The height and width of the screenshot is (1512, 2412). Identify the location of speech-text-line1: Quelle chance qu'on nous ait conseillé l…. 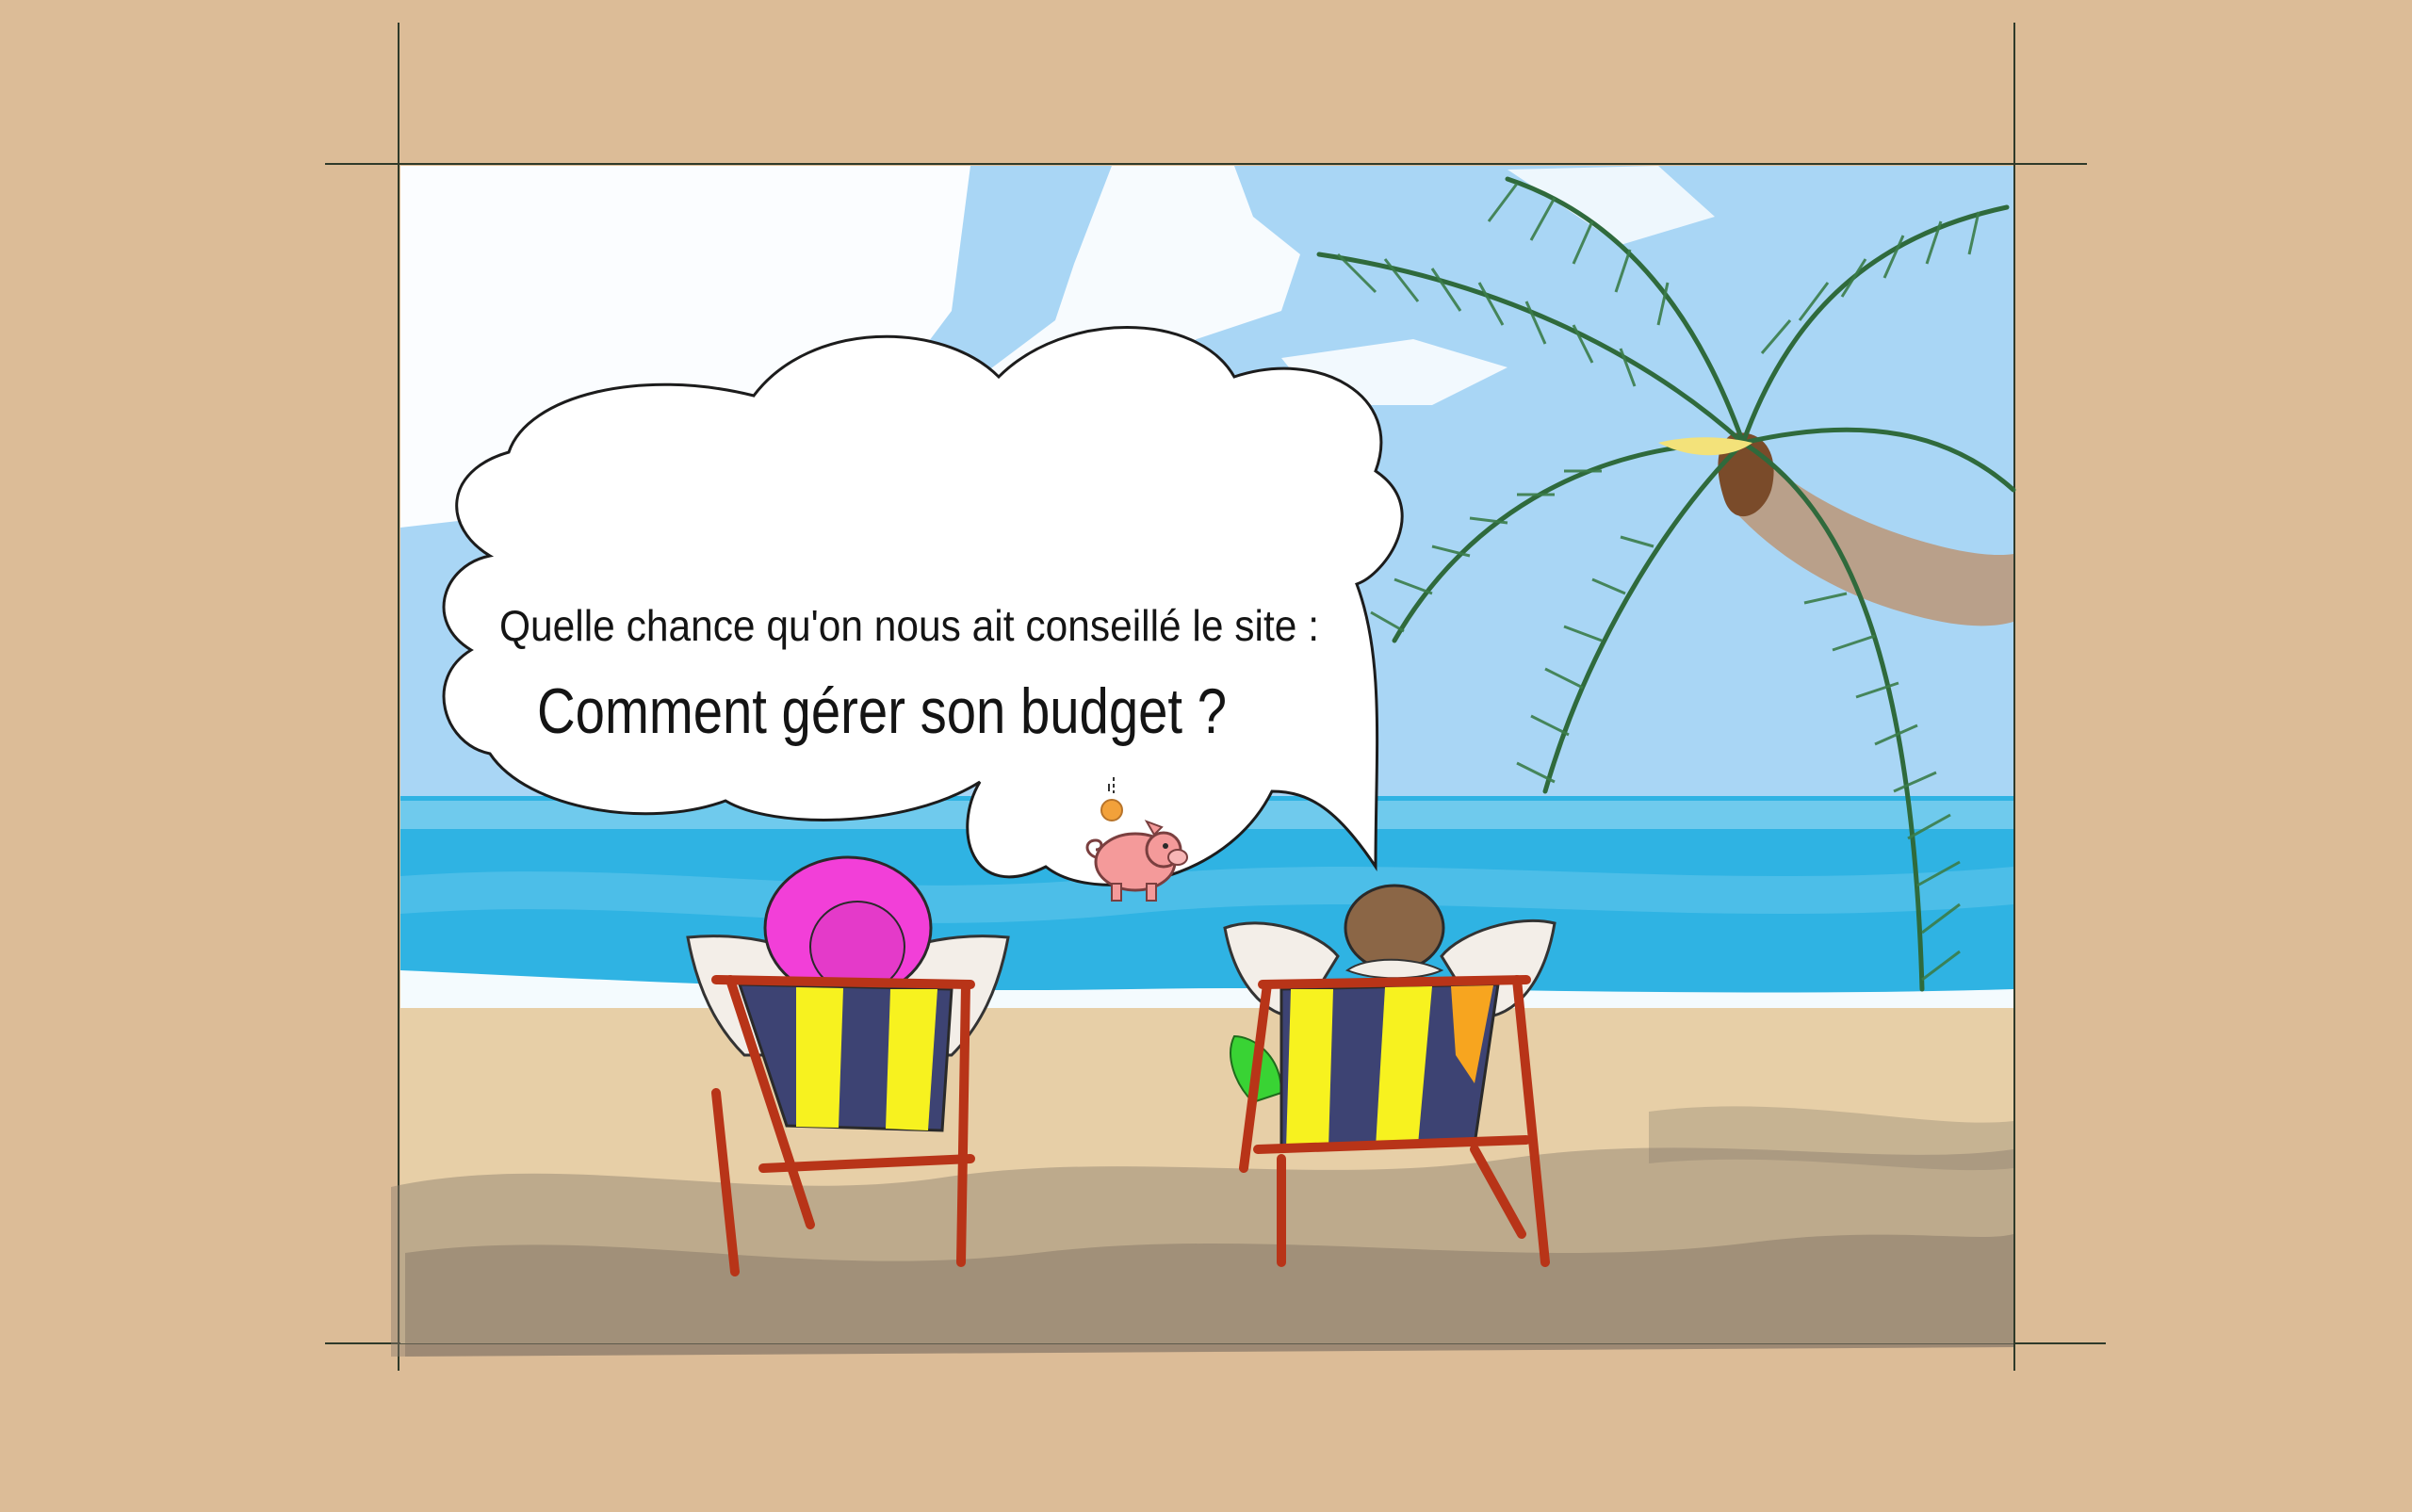
(909, 625).